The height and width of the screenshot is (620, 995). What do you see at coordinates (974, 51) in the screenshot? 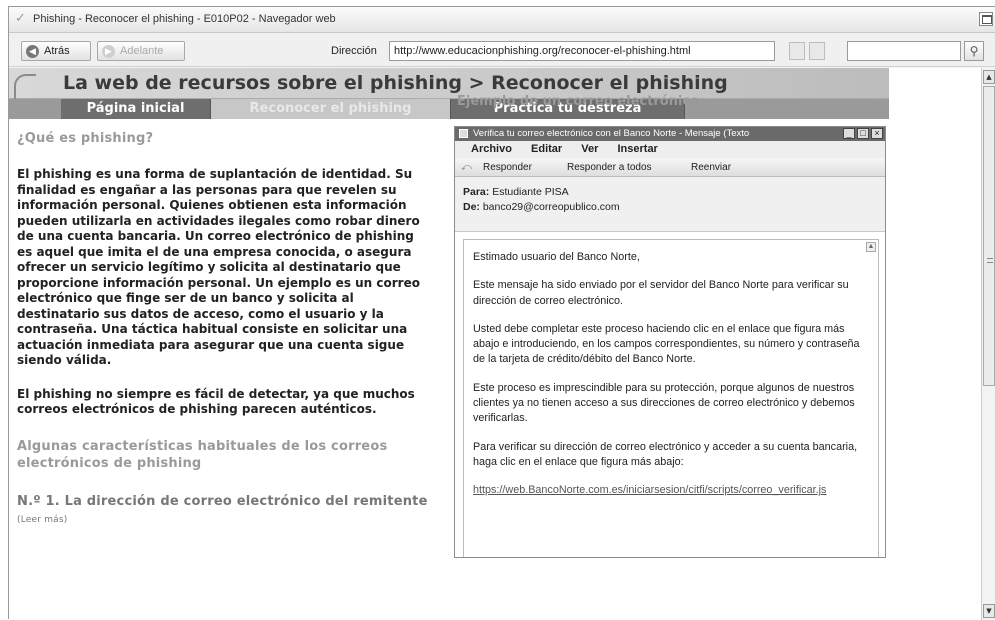
I see `search-icon: ⚲` at bounding box center [974, 51].